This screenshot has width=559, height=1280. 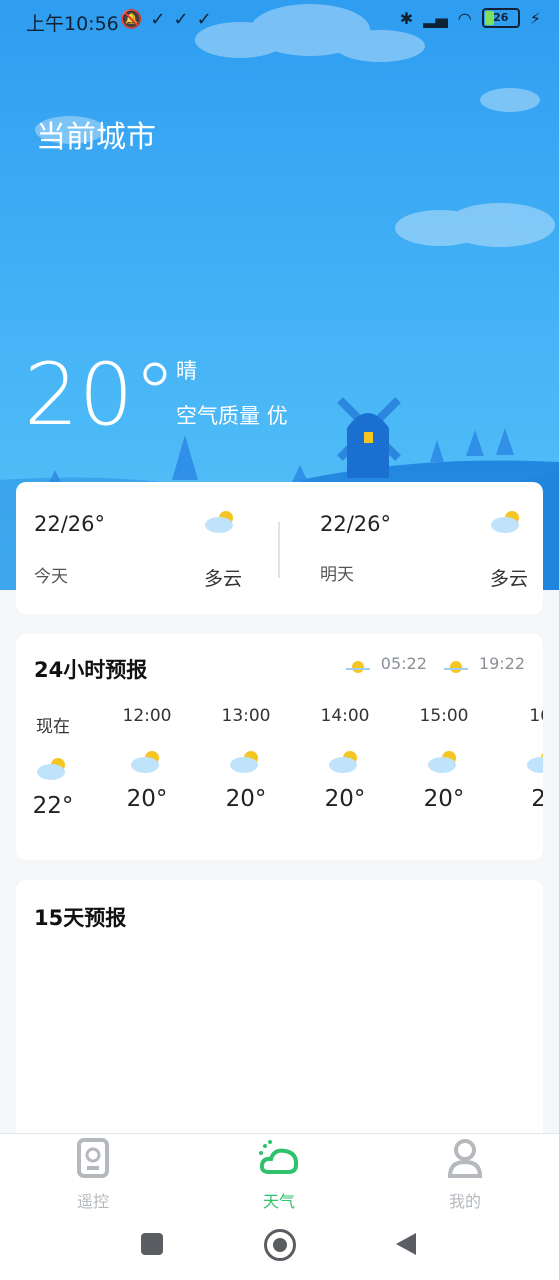 I want to click on sunrise-time: 05:22, so click(x=403, y=663).